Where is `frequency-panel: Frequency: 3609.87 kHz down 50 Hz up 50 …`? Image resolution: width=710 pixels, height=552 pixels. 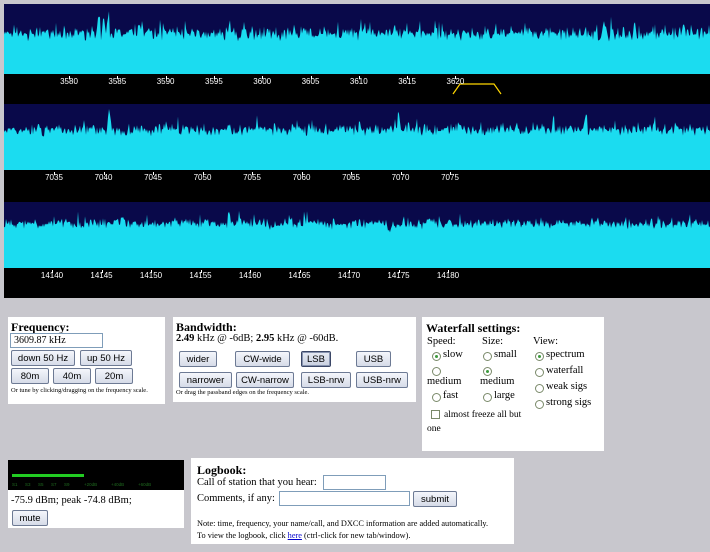 frequency-panel: Frequency: 3609.87 kHz down 50 Hz up 50 … is located at coordinates (86, 360).